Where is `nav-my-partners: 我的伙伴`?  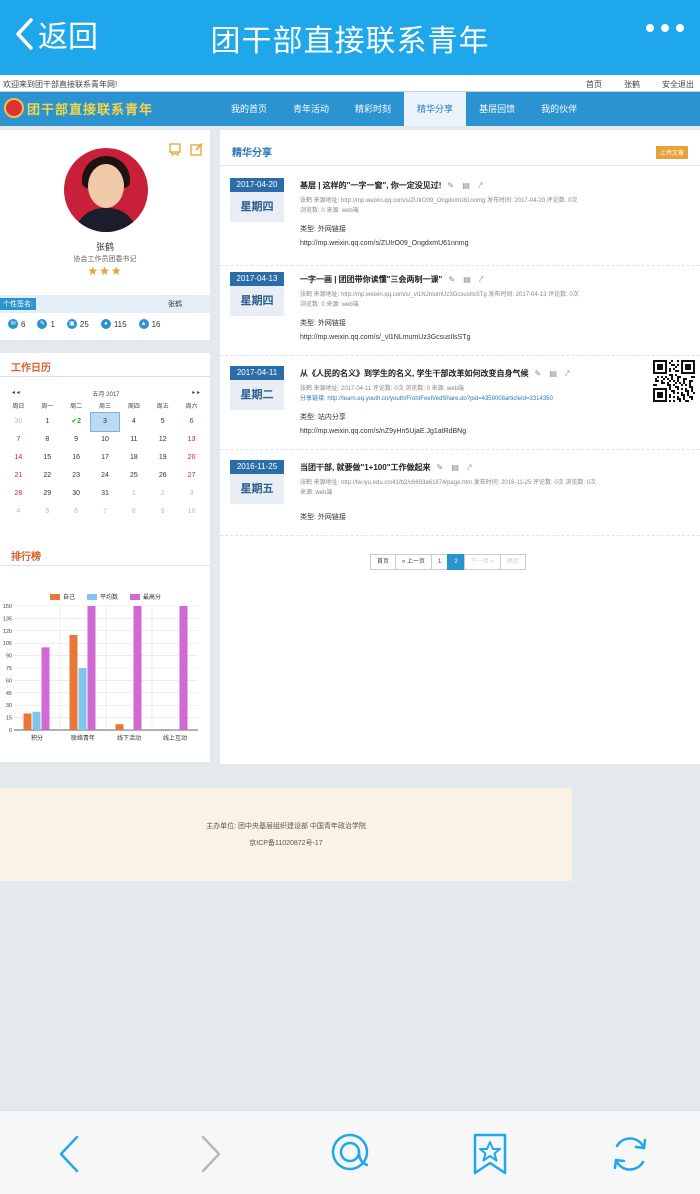
nav-my-partners: 我的伙伴 is located at coordinates (559, 109).